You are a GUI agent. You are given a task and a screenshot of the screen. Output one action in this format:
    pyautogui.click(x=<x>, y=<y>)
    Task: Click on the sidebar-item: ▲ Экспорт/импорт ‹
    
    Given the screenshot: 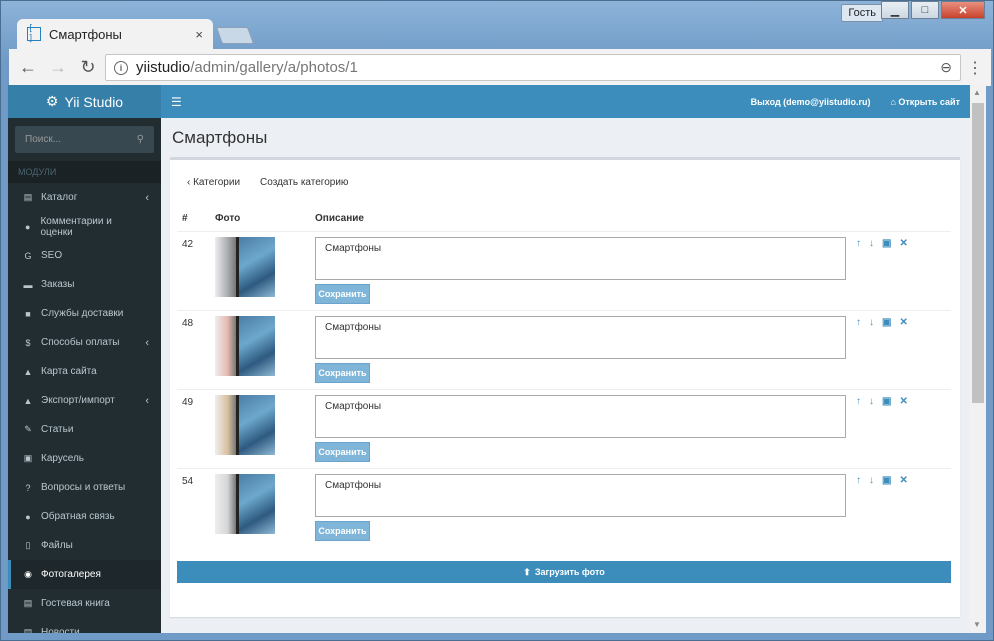 What is the action you would take?
    pyautogui.click(x=84, y=400)
    